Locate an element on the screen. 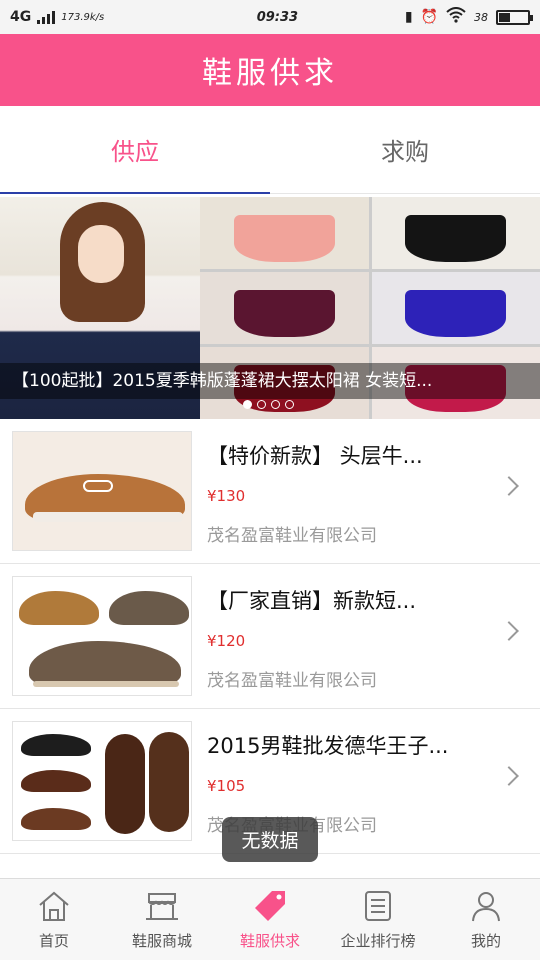 Image resolution: width=540 pixels, height=960 pixels. page-title: 鞋服供求 is located at coordinates (270, 73).